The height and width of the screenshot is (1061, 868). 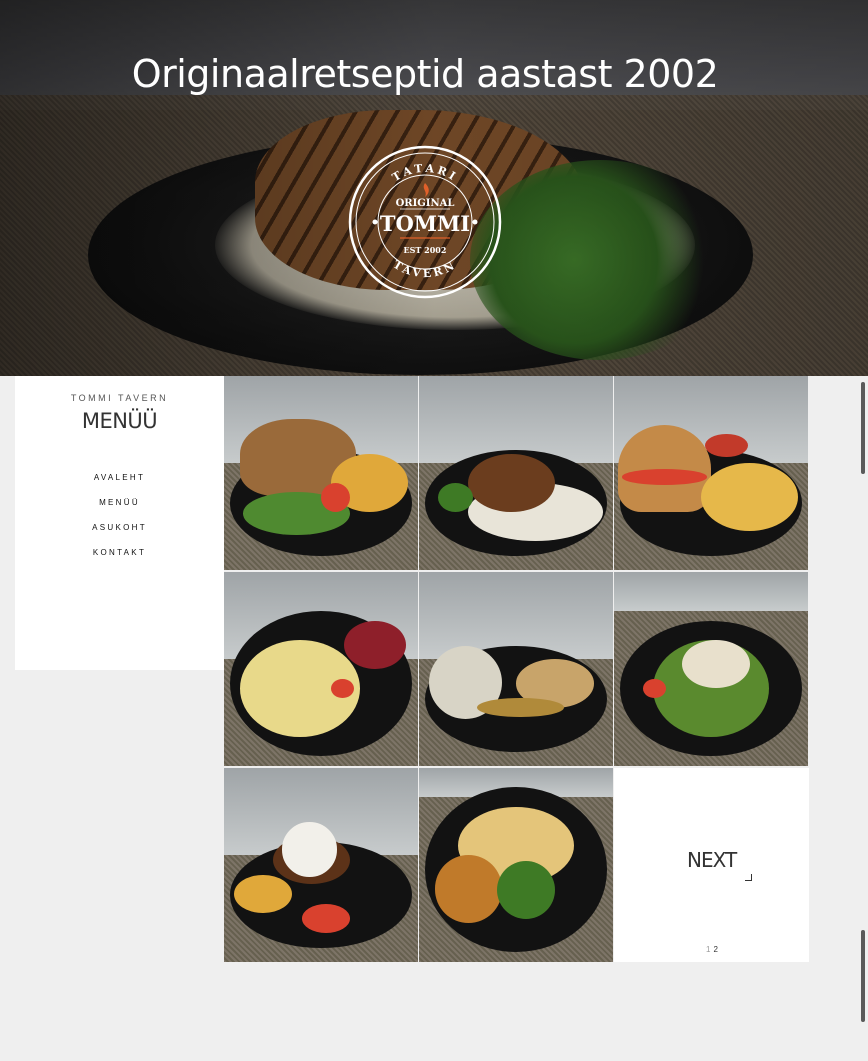 I want to click on svg-text: ORIGINAL, so click(x=425, y=203).